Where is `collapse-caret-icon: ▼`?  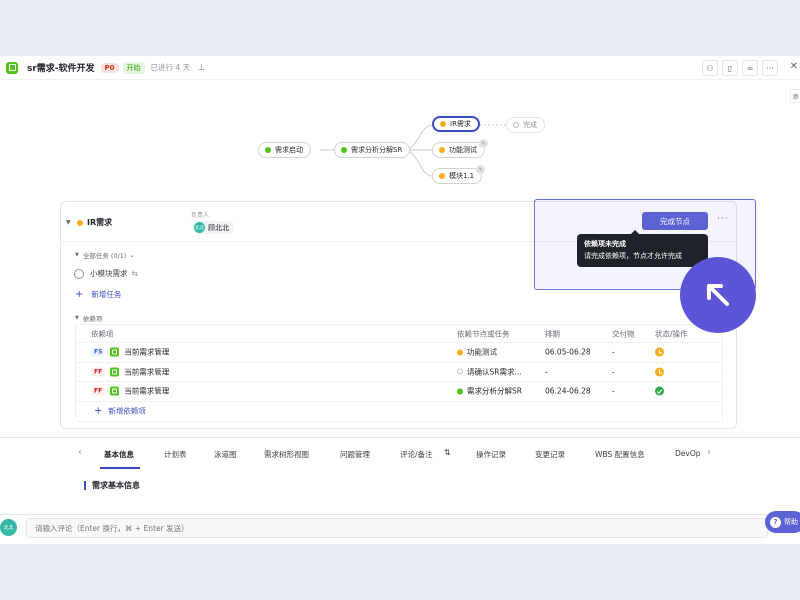
collapse-caret-icon: ▼ is located at coordinates (68, 222).